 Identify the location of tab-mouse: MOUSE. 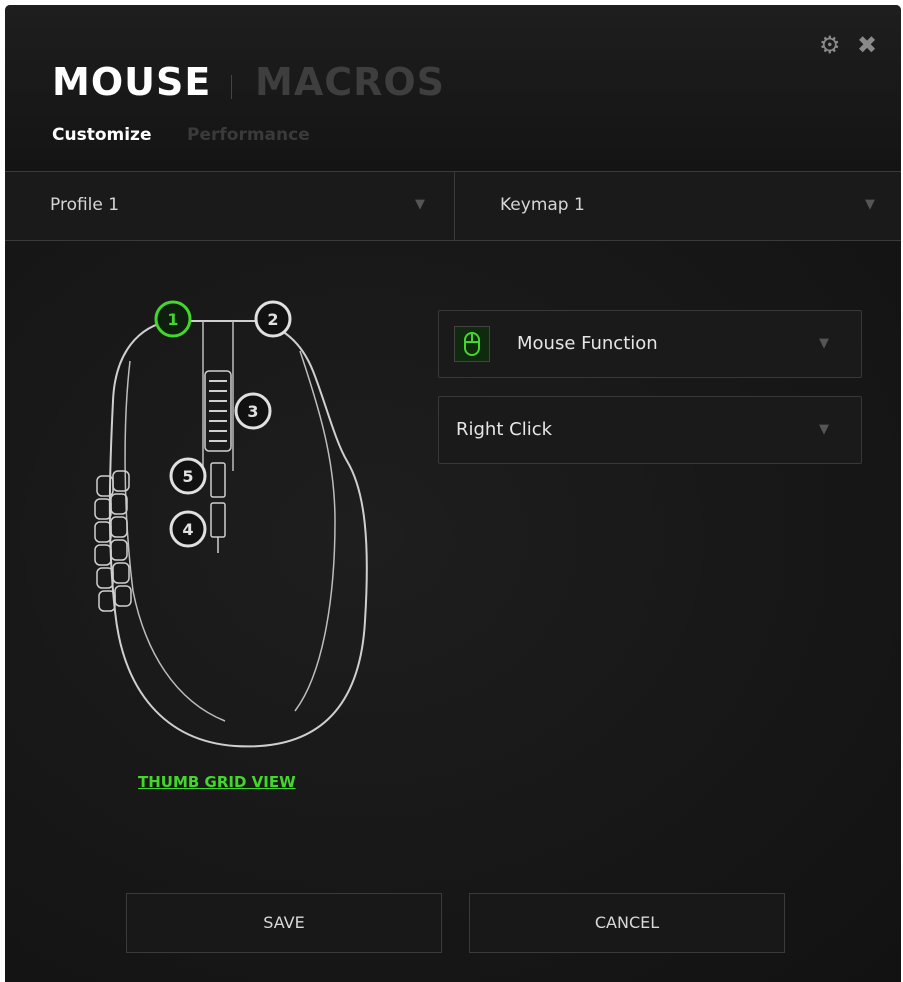
(131, 82).